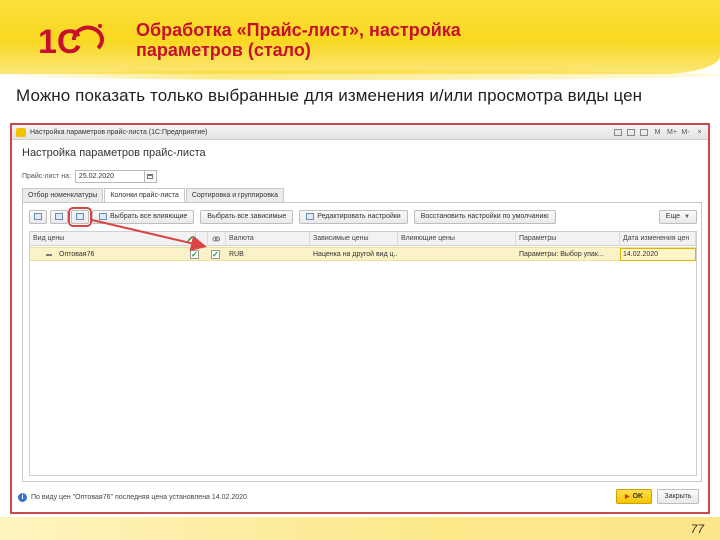 Image resolution: width=720 pixels, height=540 pixels. I want to click on memory-button: M, so click(657, 132).